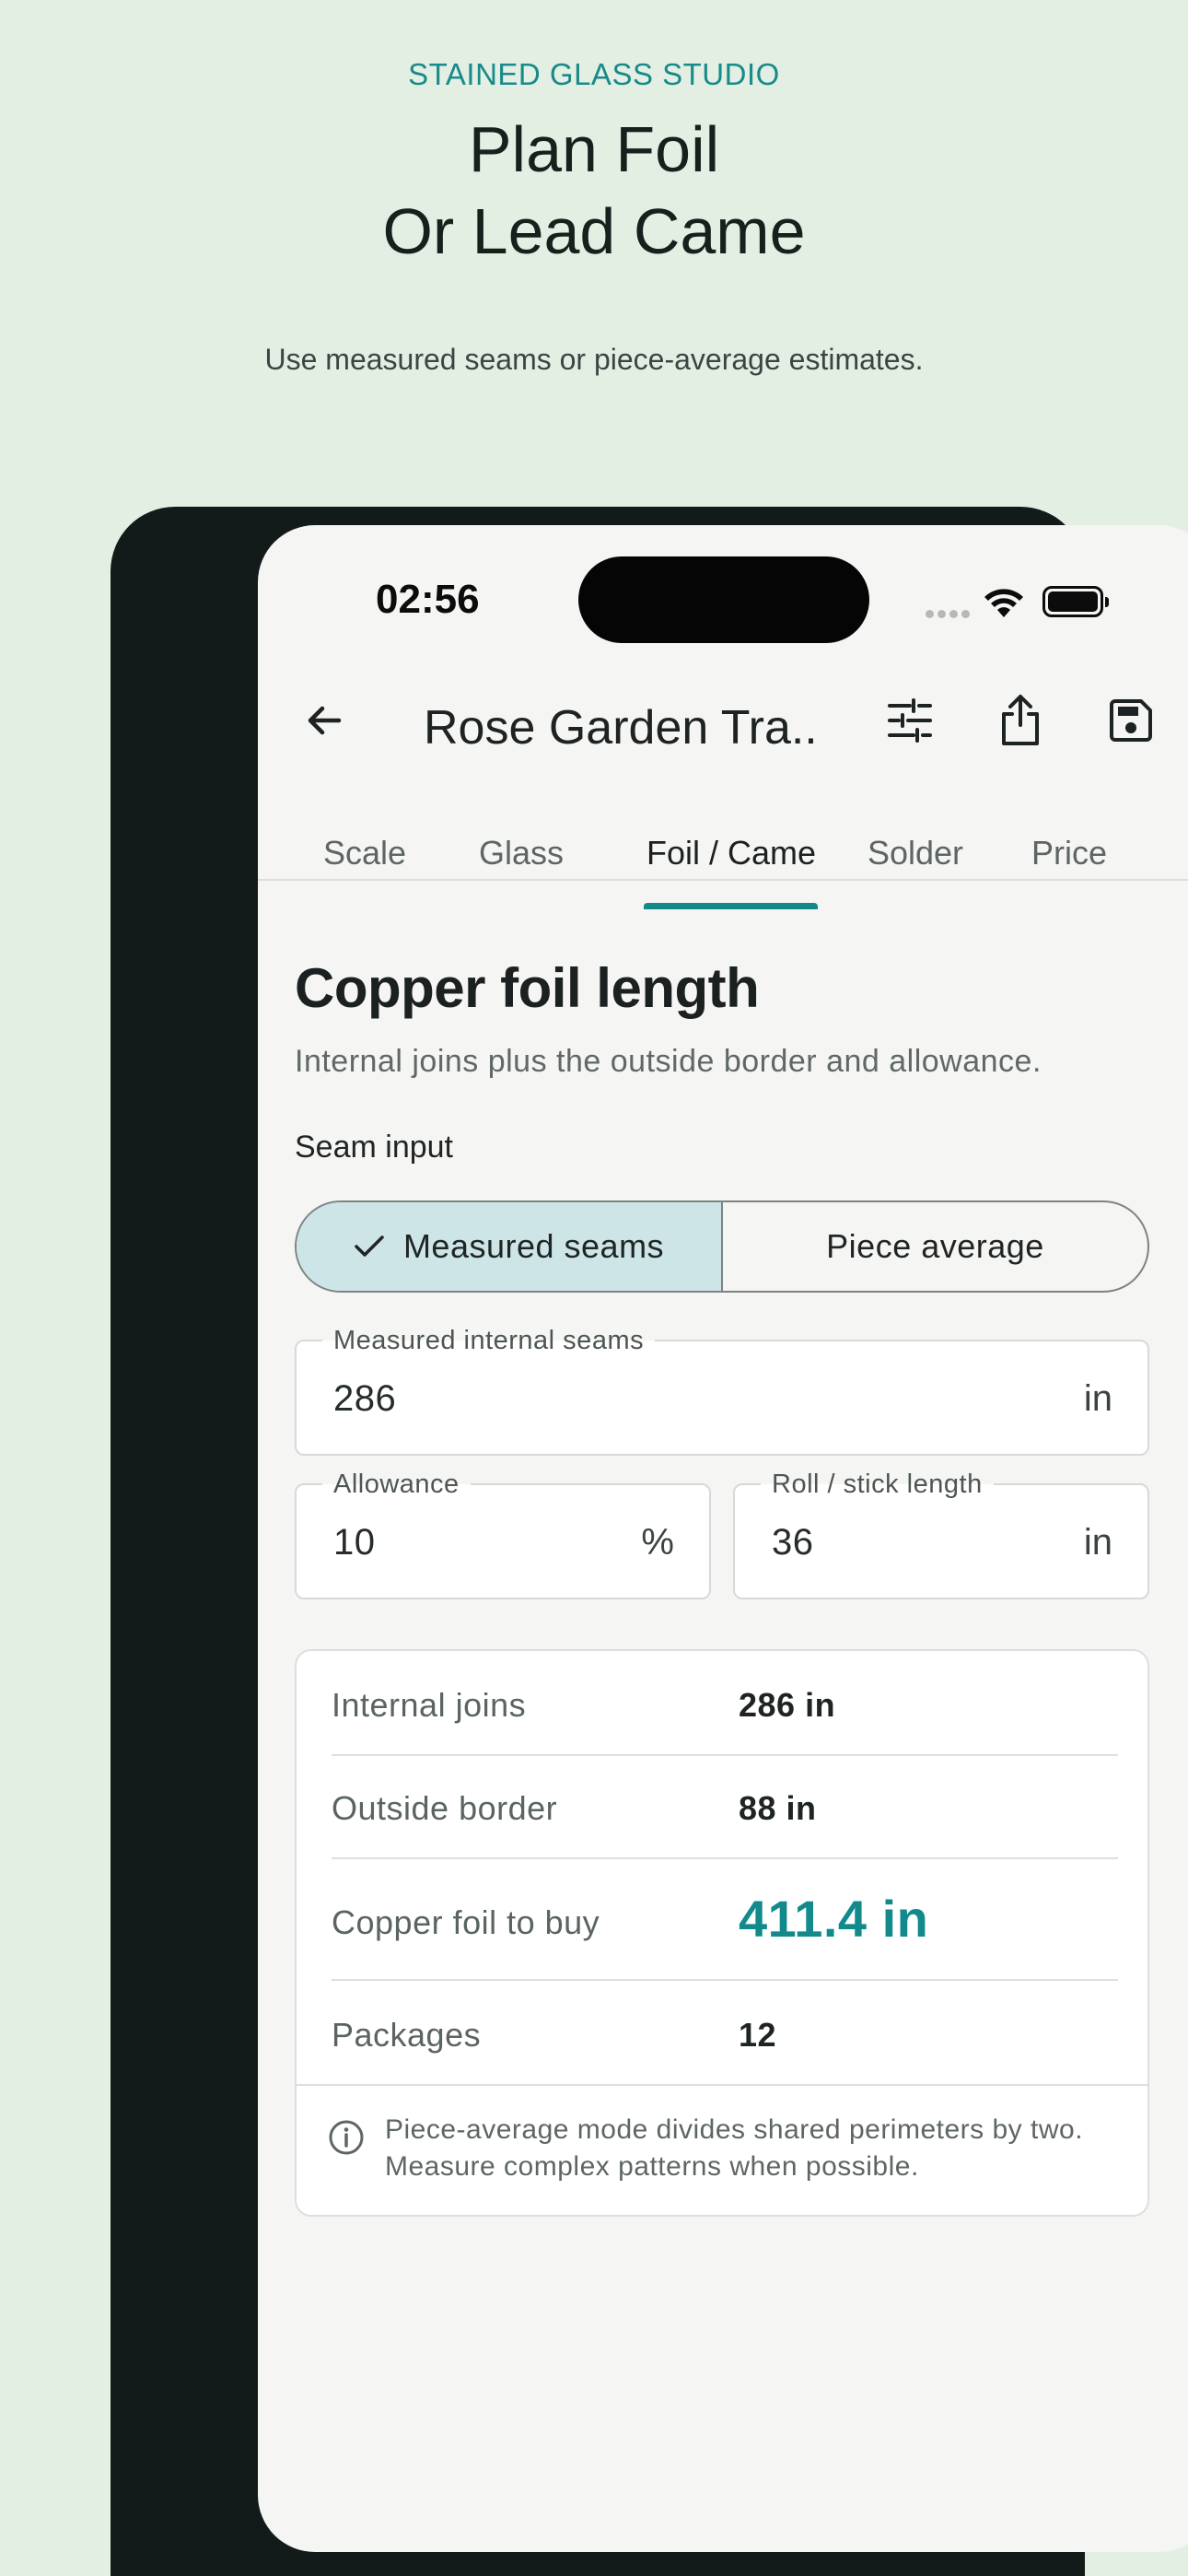 This screenshot has width=1188, height=2576. What do you see at coordinates (364, 872) in the screenshot?
I see `tab-scale: Scale` at bounding box center [364, 872].